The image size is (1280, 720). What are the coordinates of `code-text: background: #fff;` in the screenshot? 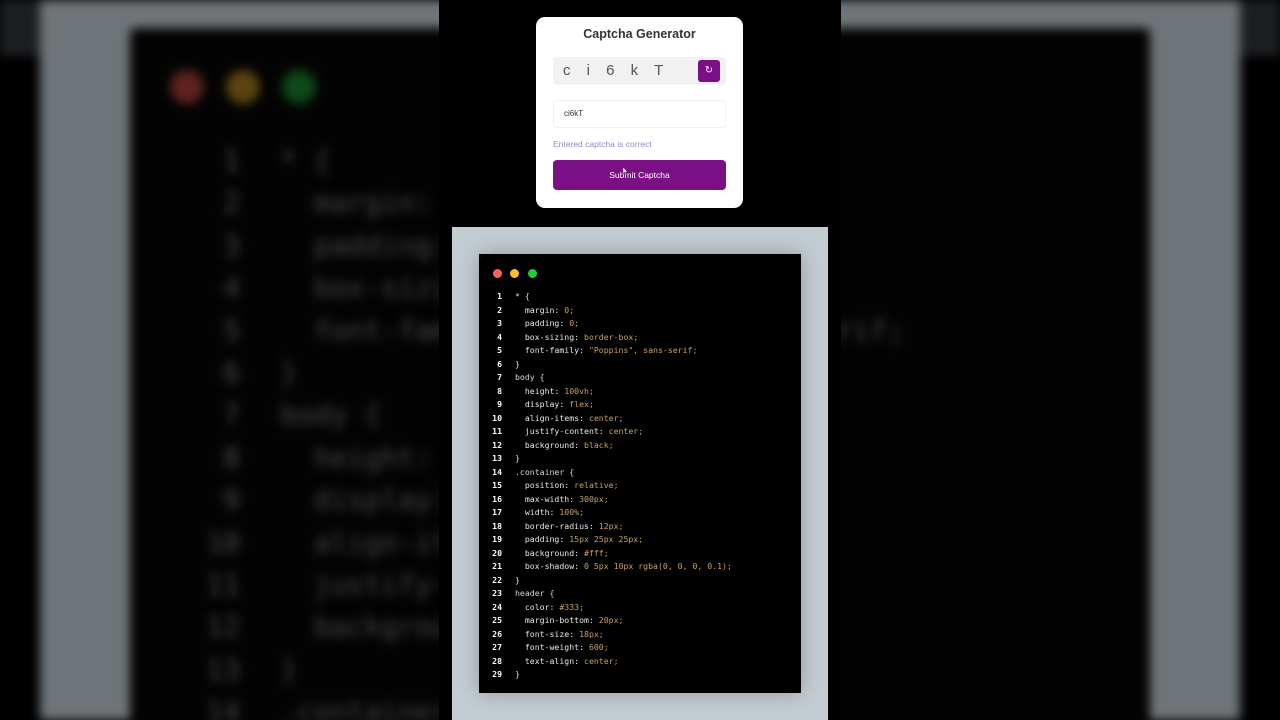 It's located at (566, 552).